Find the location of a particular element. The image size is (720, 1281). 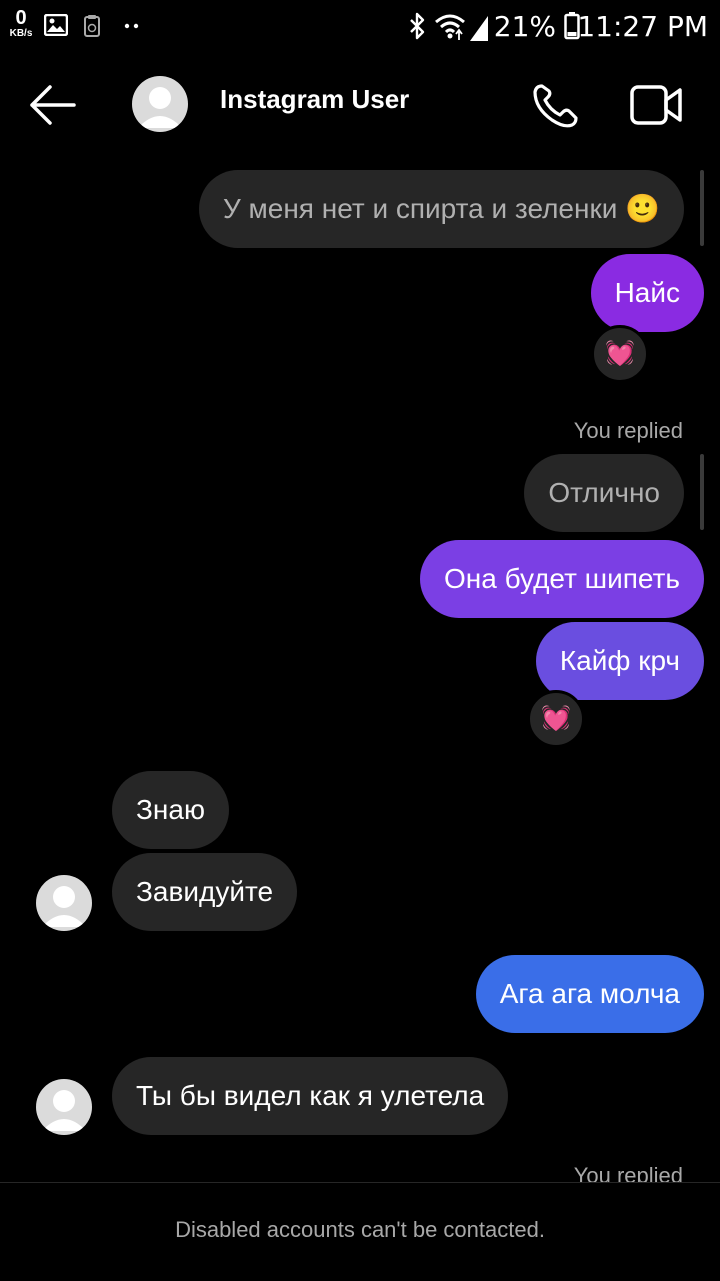

back-arrow-icon is located at coordinates (53, 105).